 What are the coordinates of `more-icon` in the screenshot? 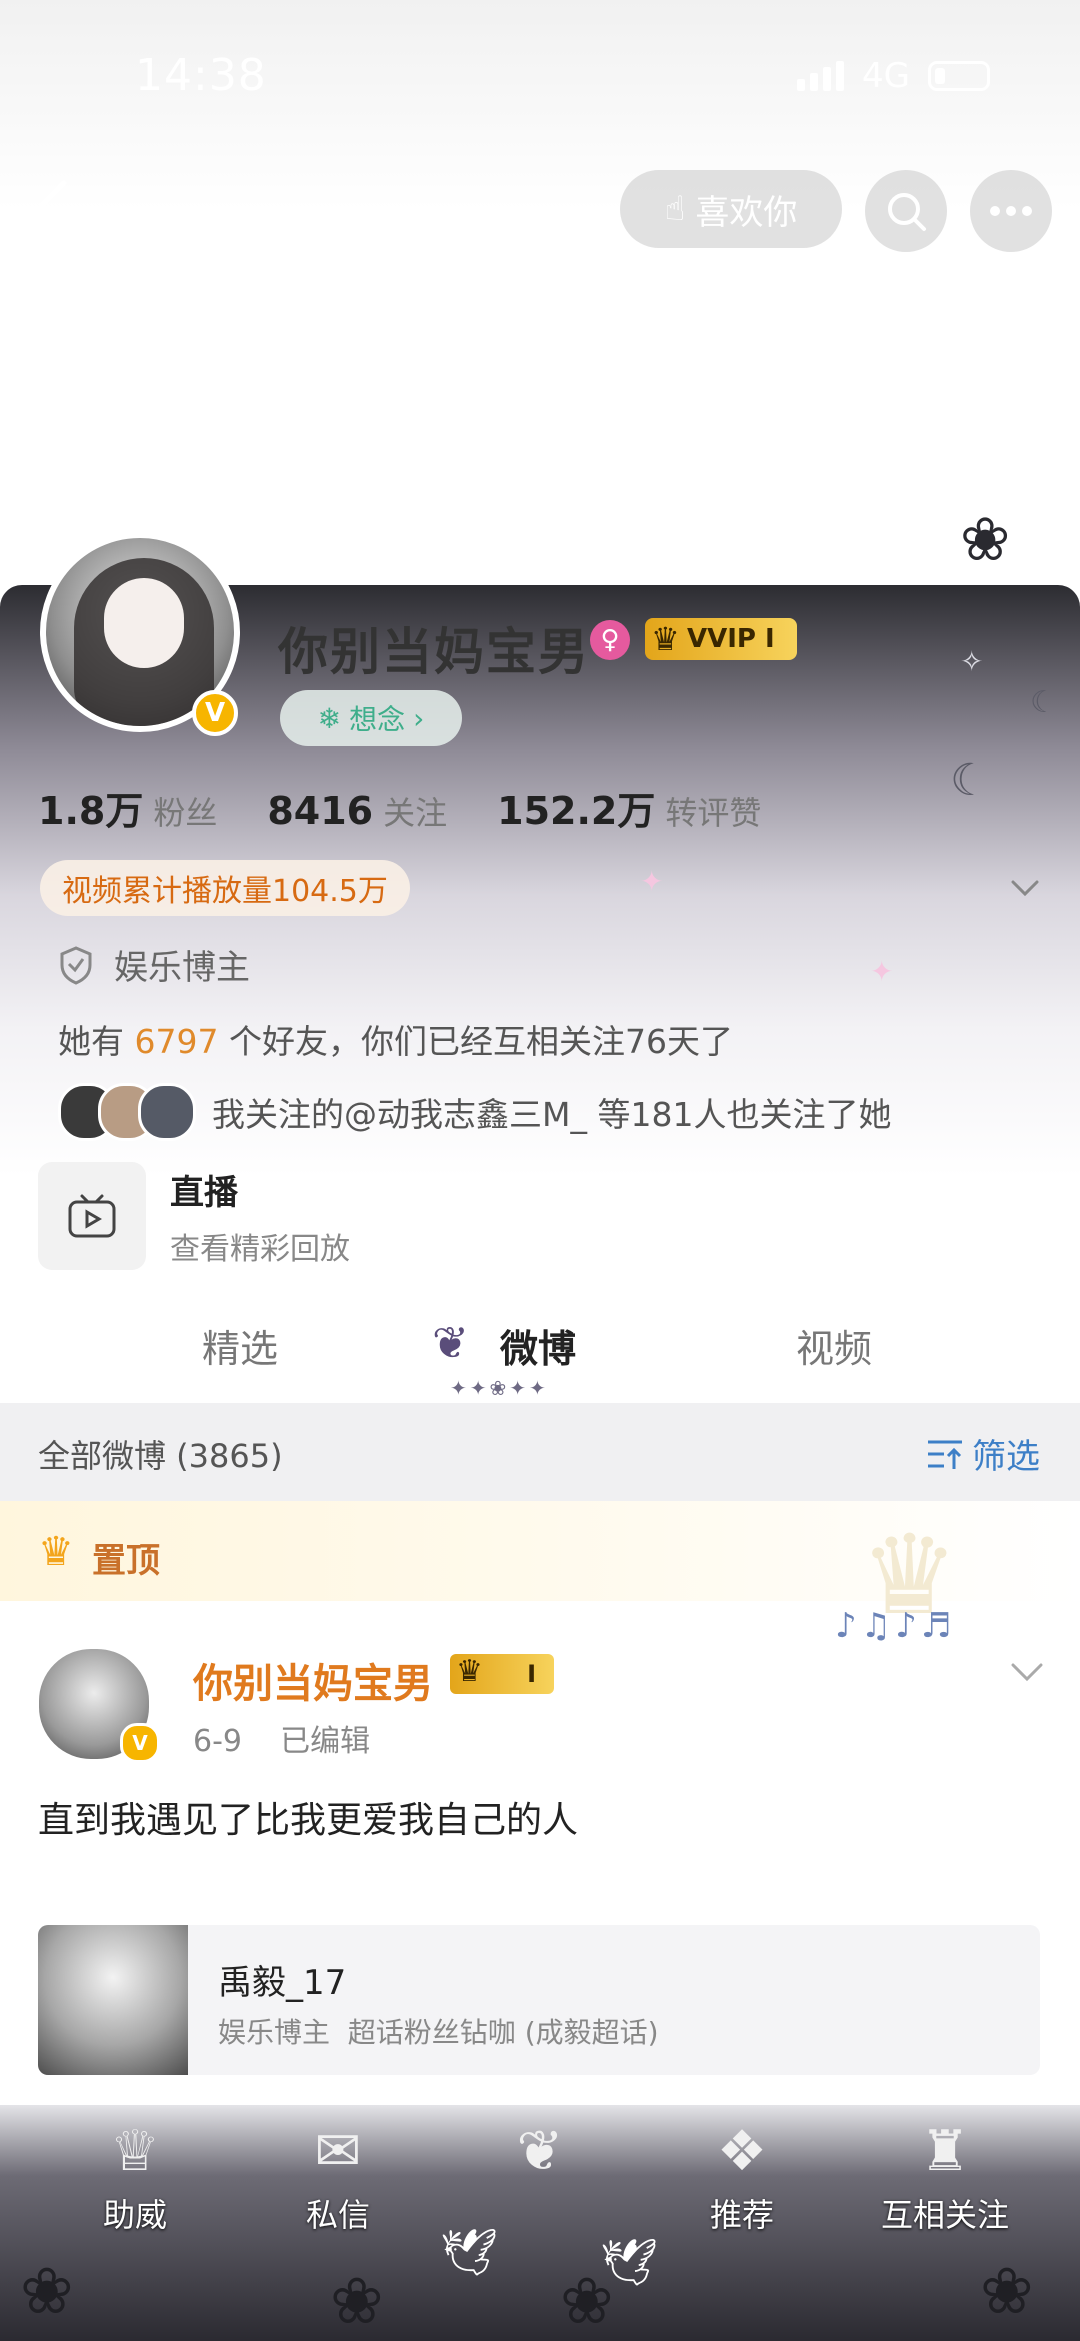 It's located at (1011, 211).